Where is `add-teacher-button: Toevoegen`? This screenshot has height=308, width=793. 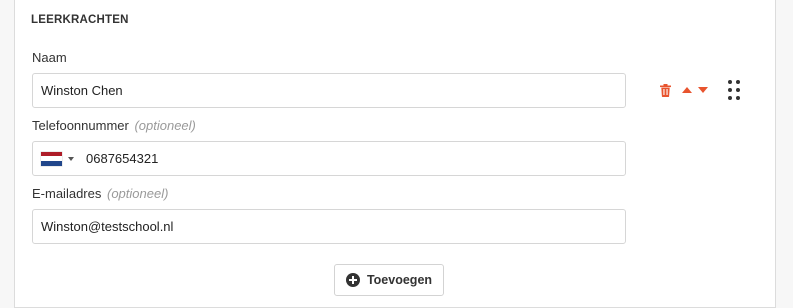
add-teacher-button: Toevoegen is located at coordinates (389, 280).